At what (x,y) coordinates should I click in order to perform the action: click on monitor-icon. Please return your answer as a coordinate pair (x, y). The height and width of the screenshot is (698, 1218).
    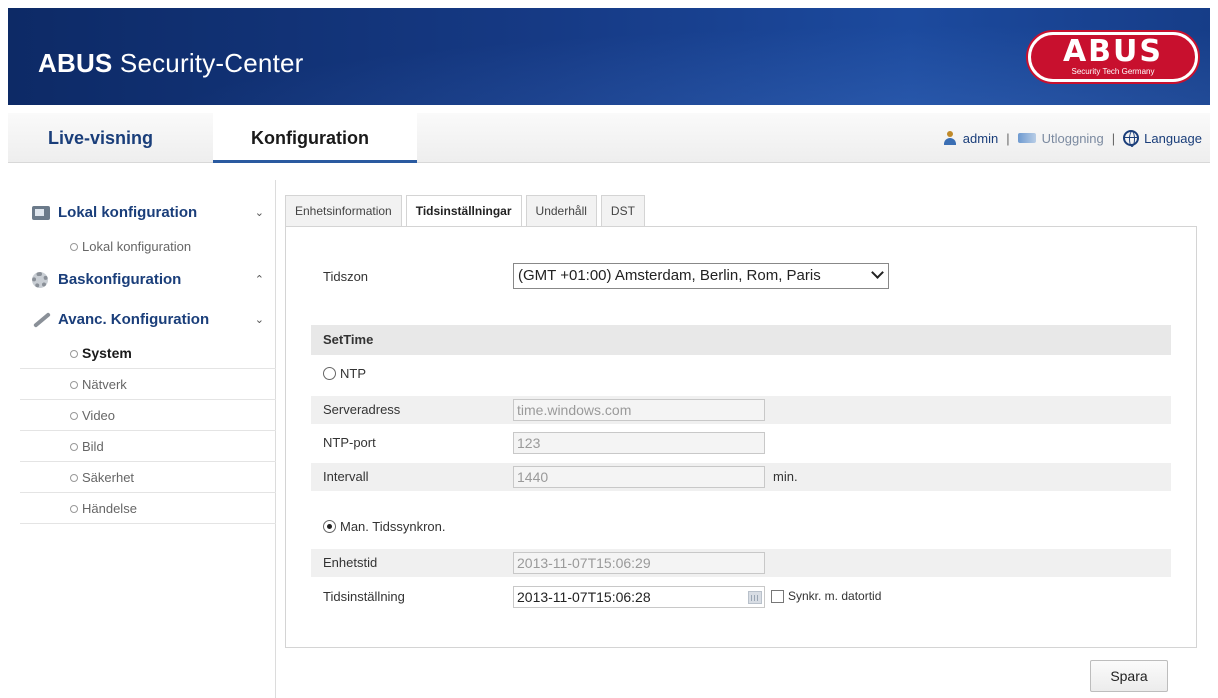
    Looking at the image, I should click on (41, 213).